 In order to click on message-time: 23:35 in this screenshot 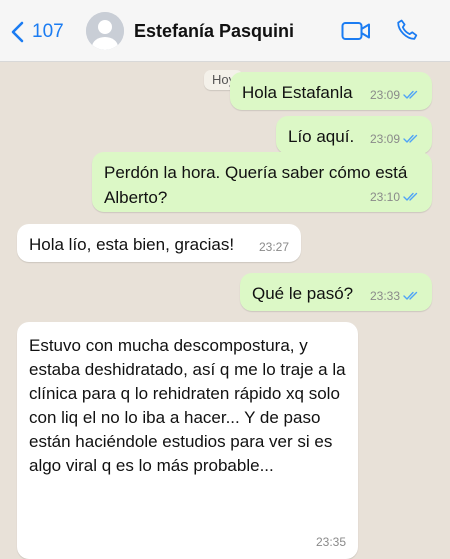, I will do `click(330, 542)`.